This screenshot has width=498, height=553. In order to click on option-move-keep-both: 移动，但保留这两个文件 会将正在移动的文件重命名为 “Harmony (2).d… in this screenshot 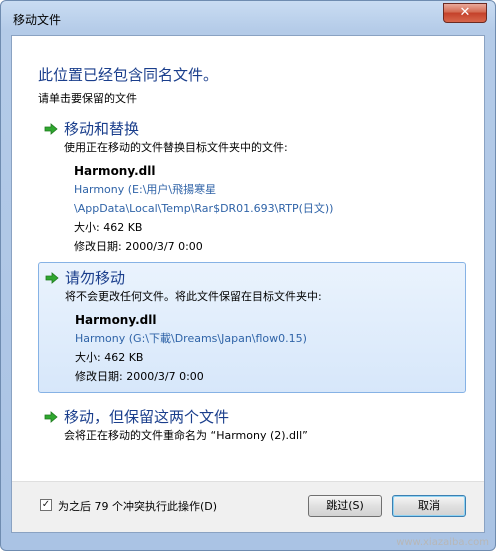, I will do `click(252, 426)`.